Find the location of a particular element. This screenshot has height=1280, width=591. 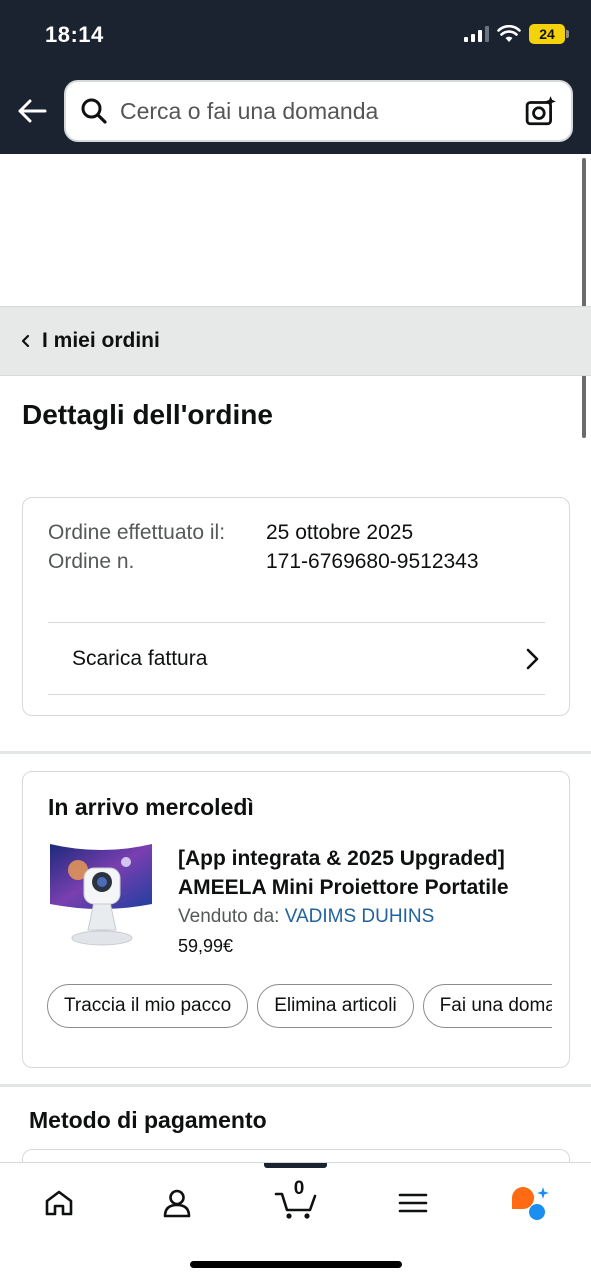

chevron-left-icon is located at coordinates (25, 341).